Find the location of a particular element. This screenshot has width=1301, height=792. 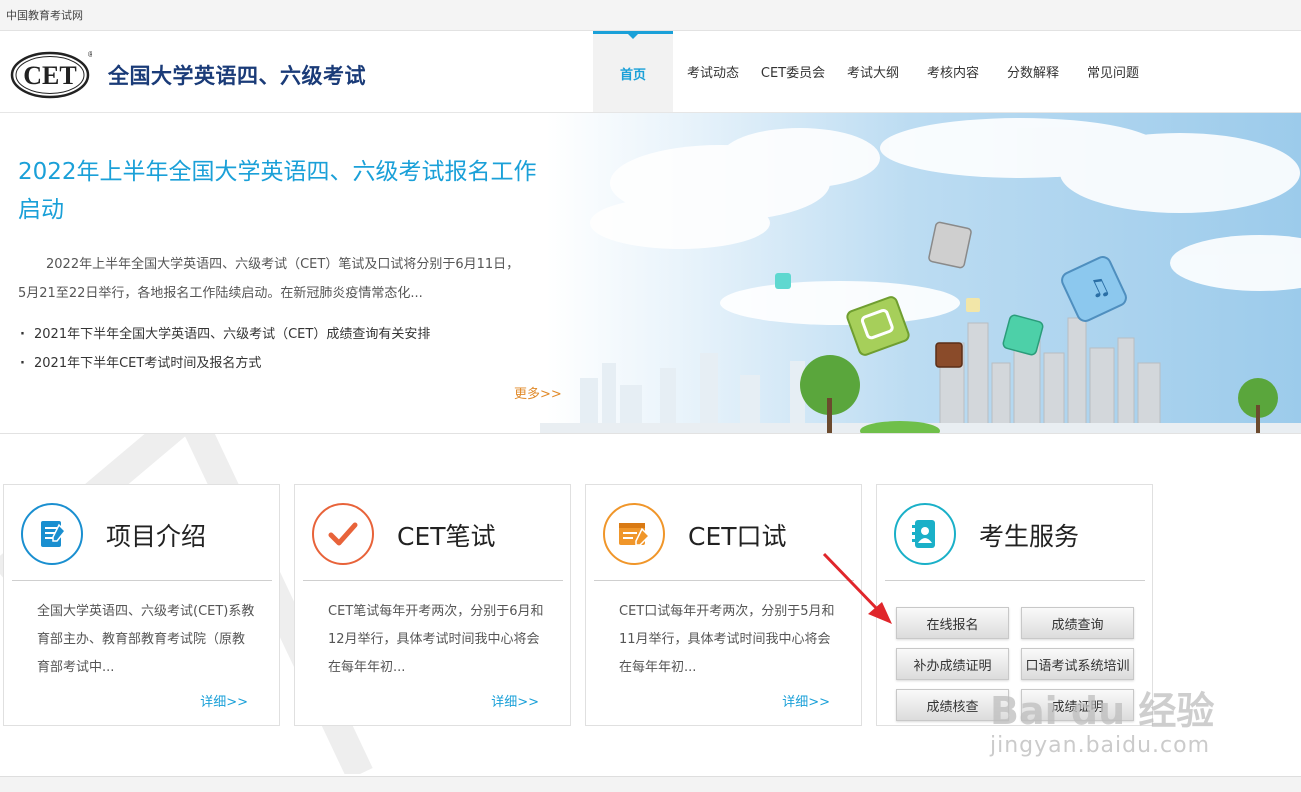

logo-text: CET is located at coordinates (49, 75).